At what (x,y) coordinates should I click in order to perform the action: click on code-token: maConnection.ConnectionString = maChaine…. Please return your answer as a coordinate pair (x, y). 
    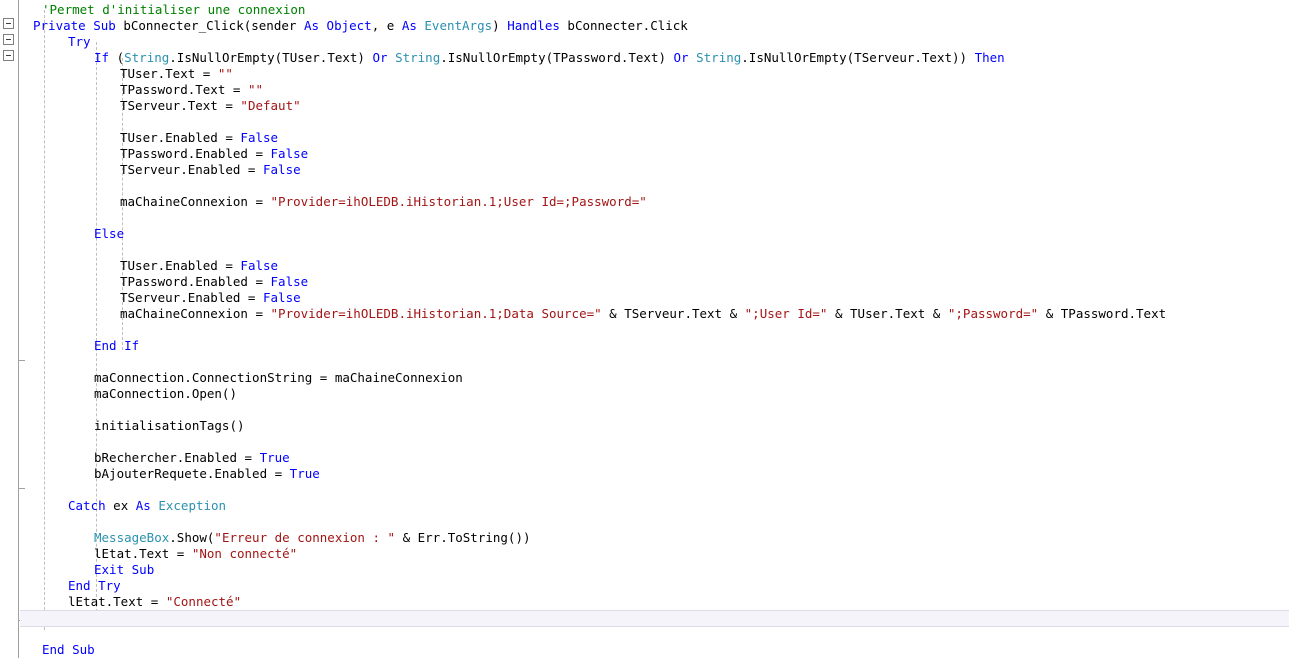
    Looking at the image, I should click on (278, 377).